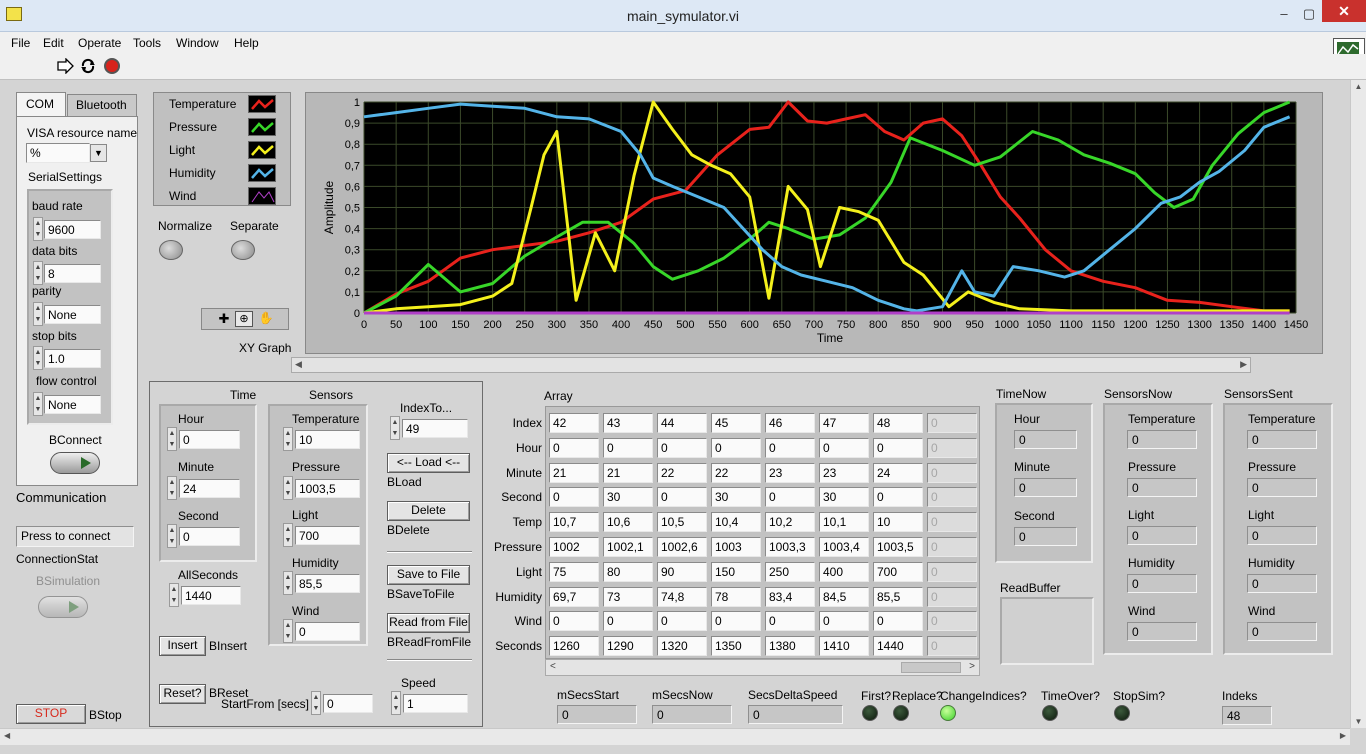 Image resolution: width=1366 pixels, height=754 pixels. I want to click on read-from-file-button: Read from File, so click(428, 623).